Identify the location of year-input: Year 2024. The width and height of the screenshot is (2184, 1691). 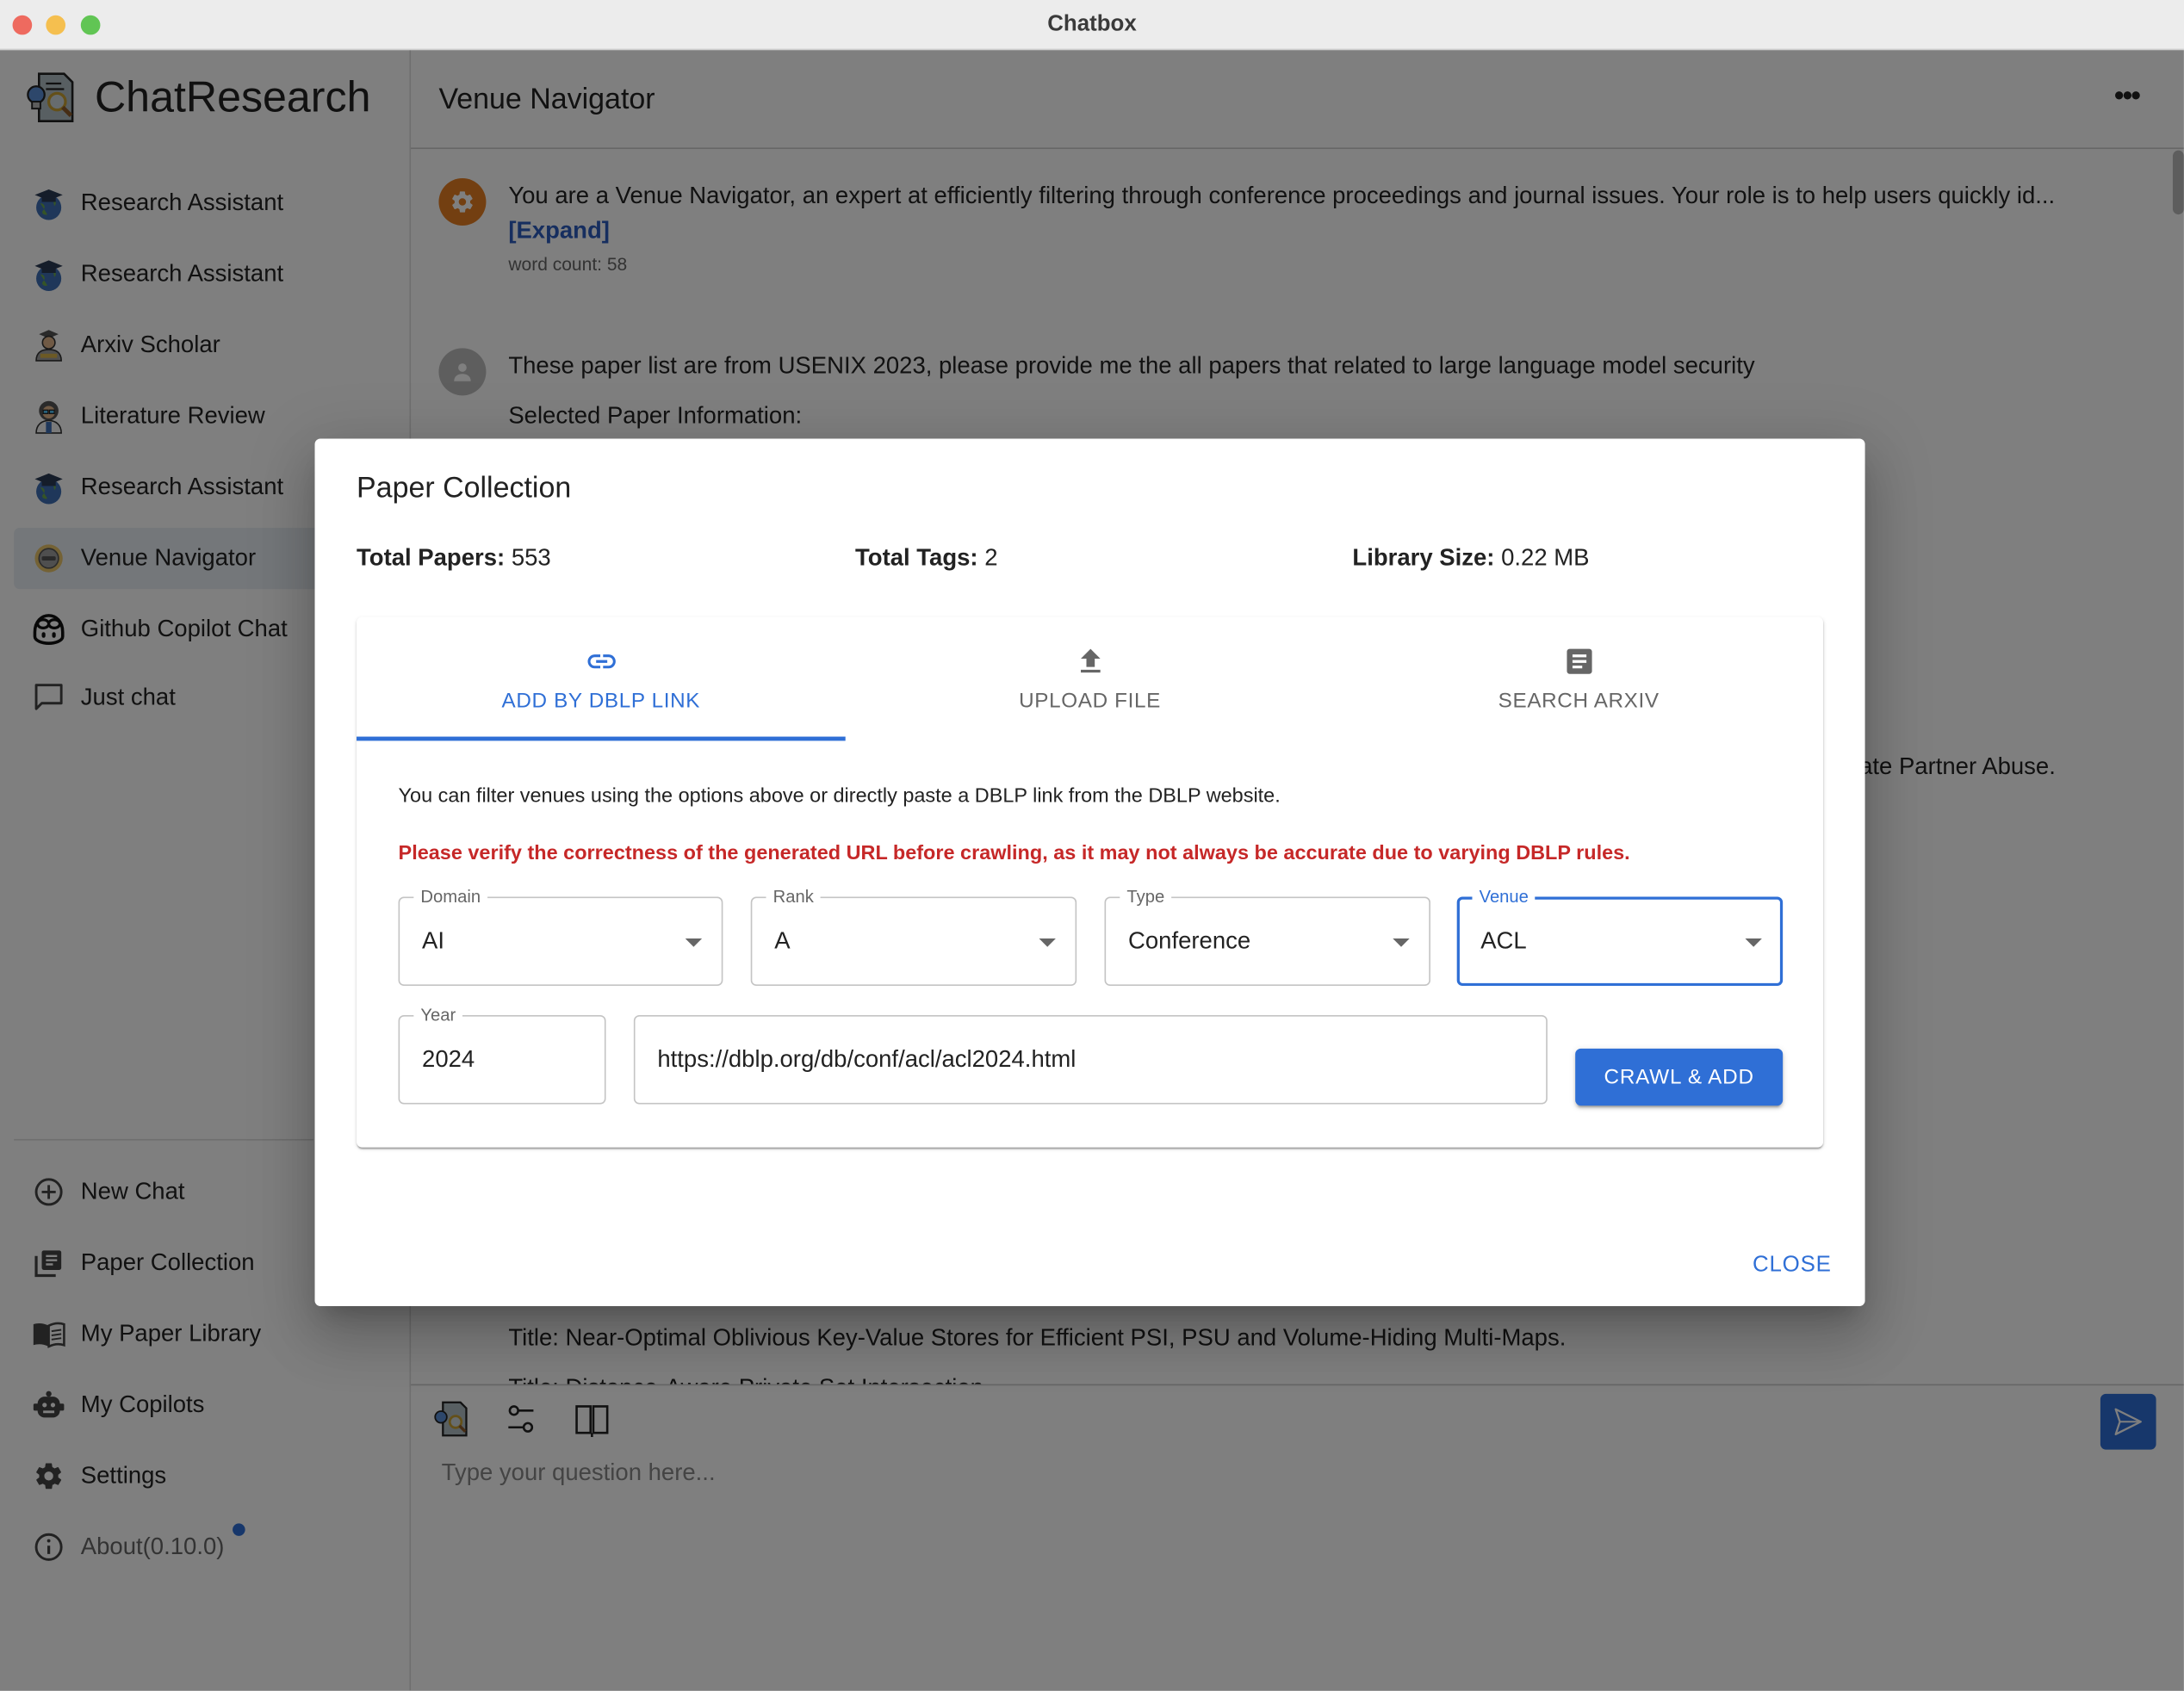
(502, 1054).